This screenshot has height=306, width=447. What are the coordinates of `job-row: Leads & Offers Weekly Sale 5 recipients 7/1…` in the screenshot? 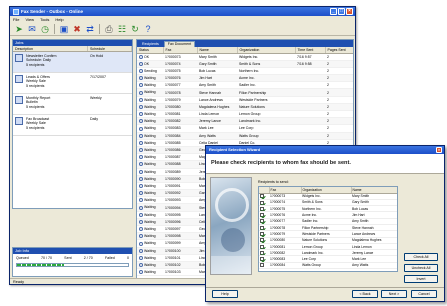 It's located at (72, 83).